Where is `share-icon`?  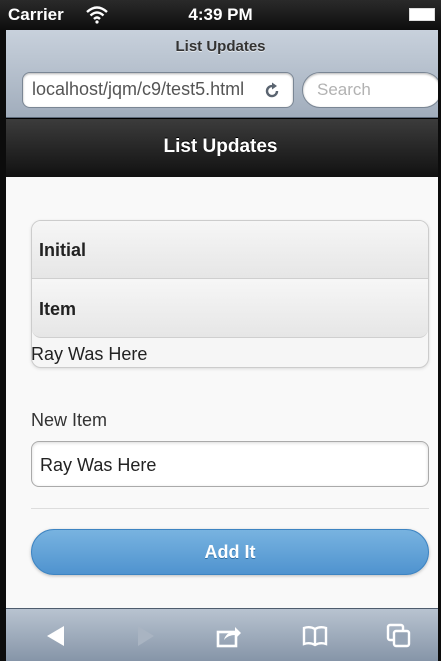
share-icon is located at coordinates (229, 636).